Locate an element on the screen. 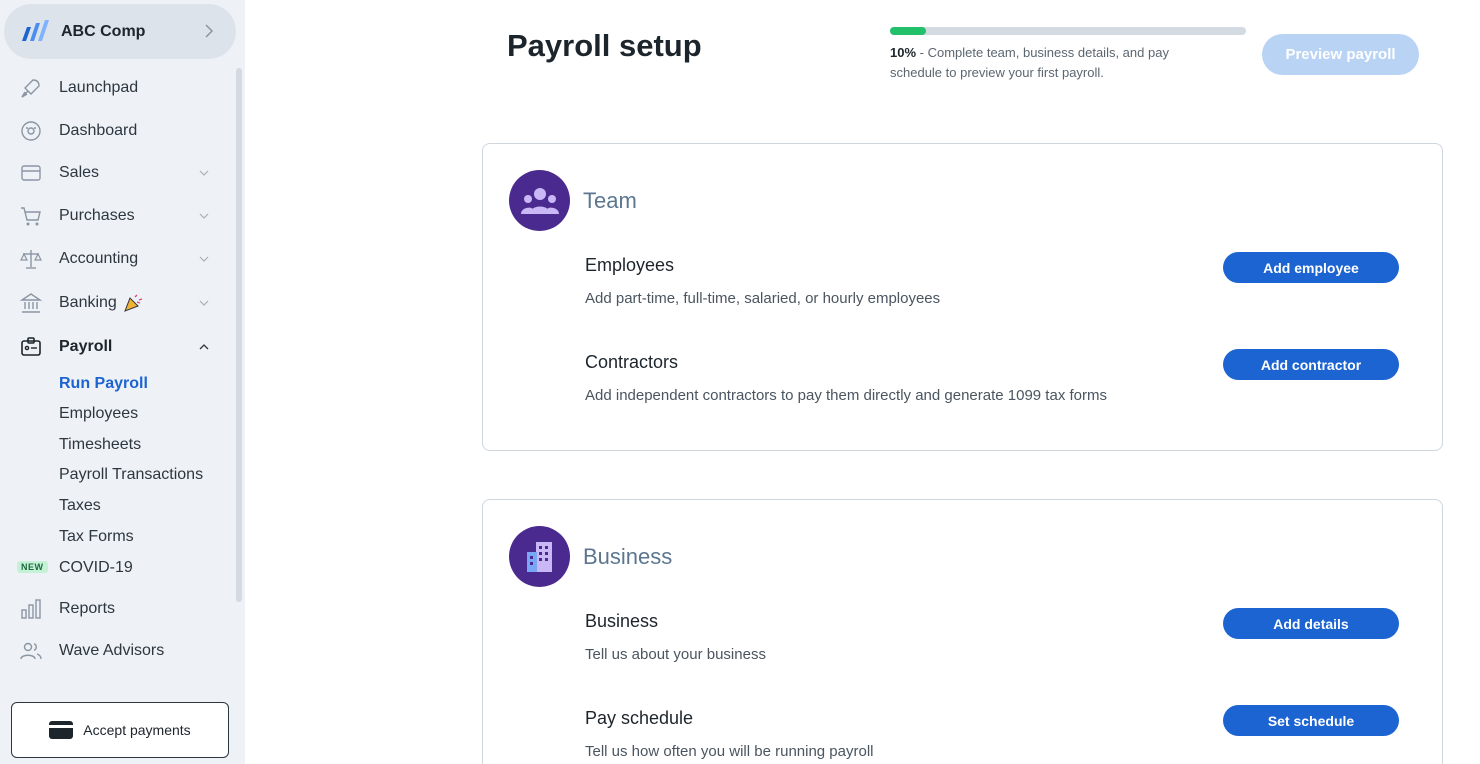  progress-fill is located at coordinates (908, 31).